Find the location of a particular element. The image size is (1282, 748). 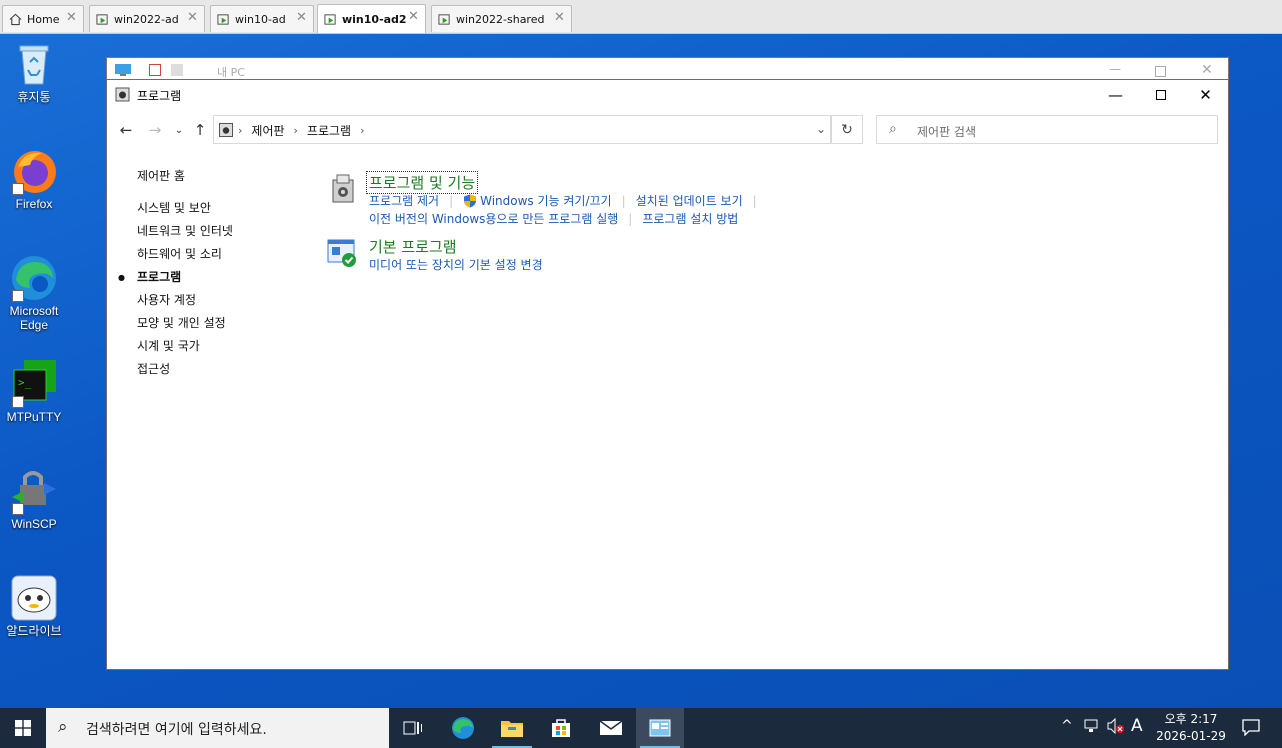

firefox-icon is located at coordinates (34, 171).